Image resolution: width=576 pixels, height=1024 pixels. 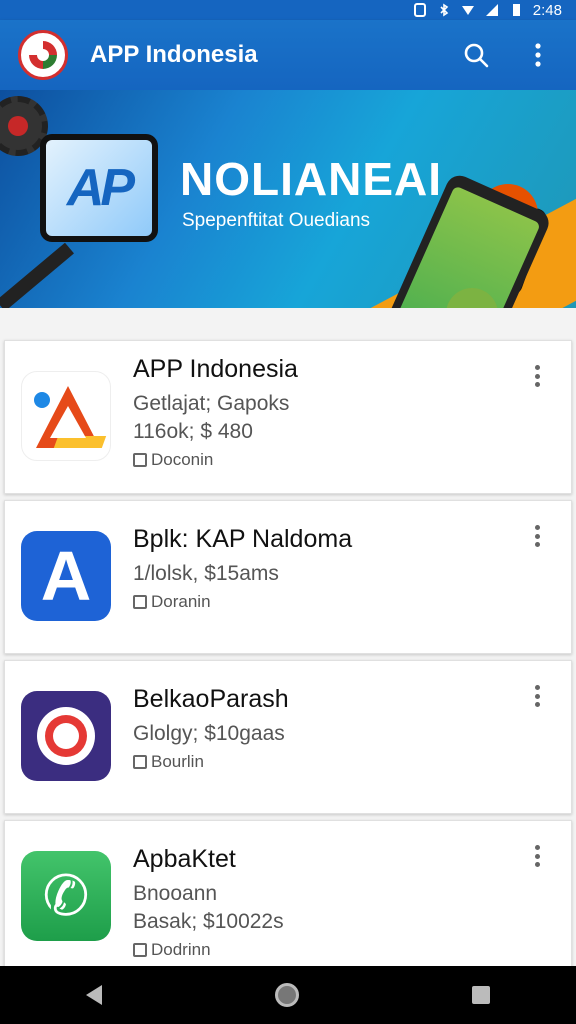 I want to click on app-name: BelkaoParash, so click(x=211, y=699).